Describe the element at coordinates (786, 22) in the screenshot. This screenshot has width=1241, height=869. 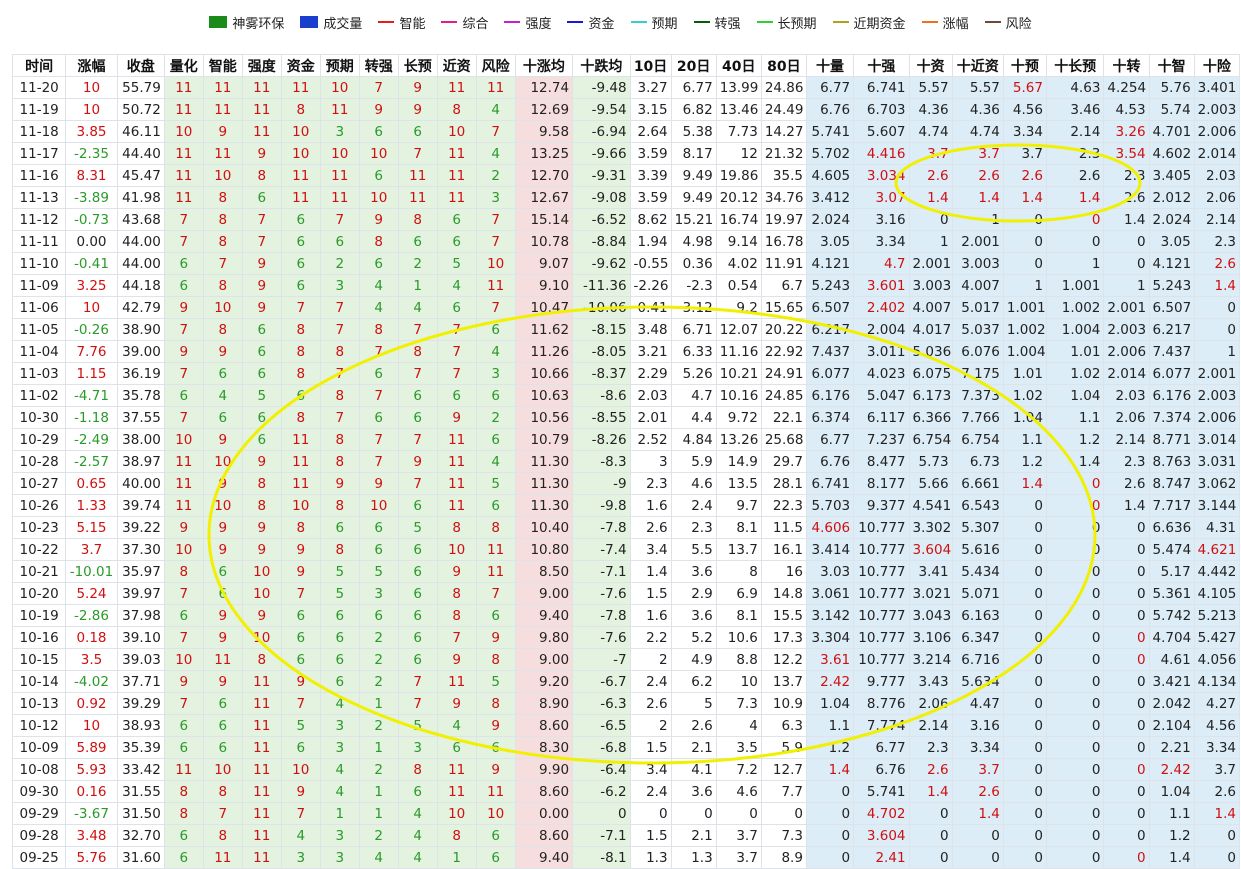
I see `legend-item: 长预期` at that location.